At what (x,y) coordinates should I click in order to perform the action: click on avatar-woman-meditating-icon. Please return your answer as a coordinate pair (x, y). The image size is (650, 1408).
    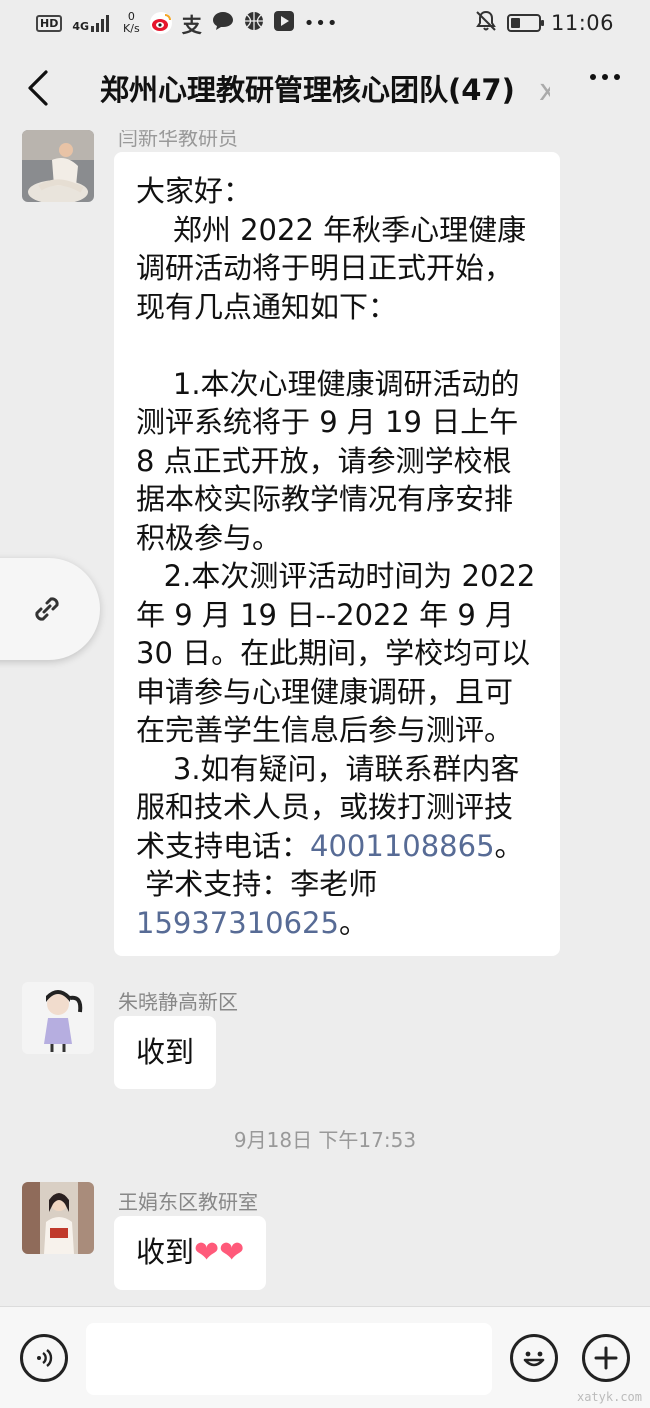
    Looking at the image, I should click on (58, 166).